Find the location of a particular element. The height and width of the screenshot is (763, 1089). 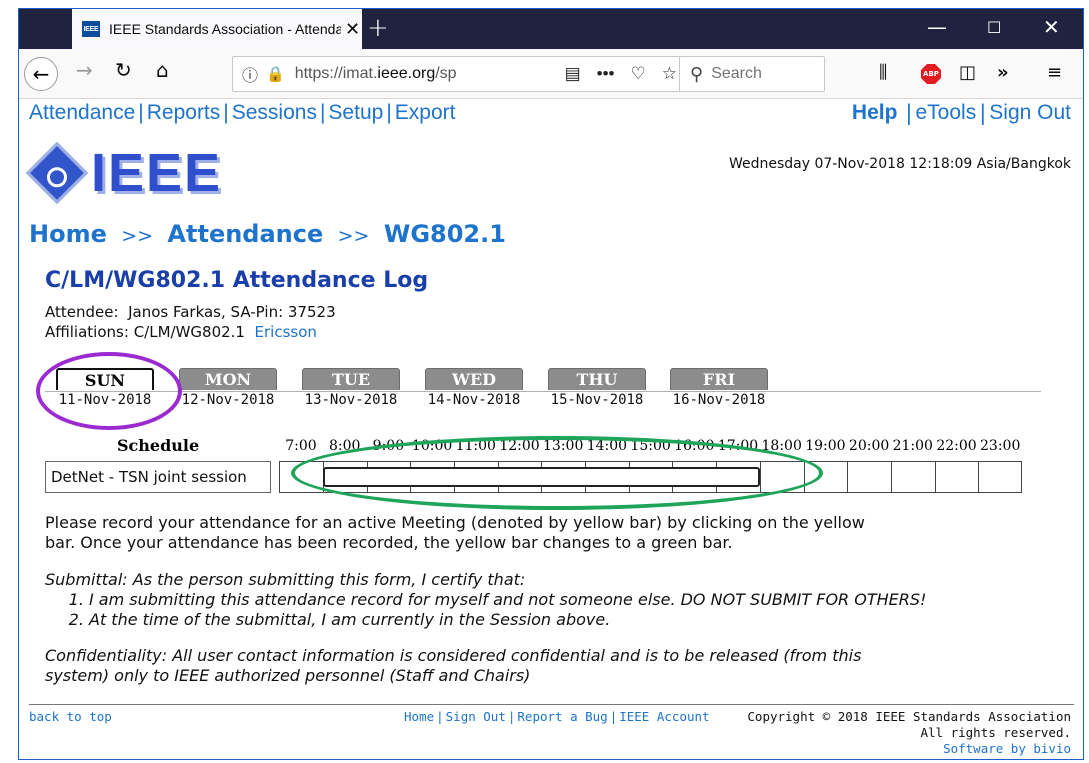

ieee-favicon-icon: IEEE is located at coordinates (91, 29).